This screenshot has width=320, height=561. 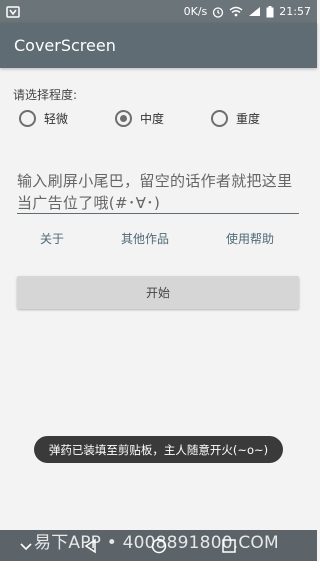 I want to click on about-link: 关于, so click(x=52, y=238).